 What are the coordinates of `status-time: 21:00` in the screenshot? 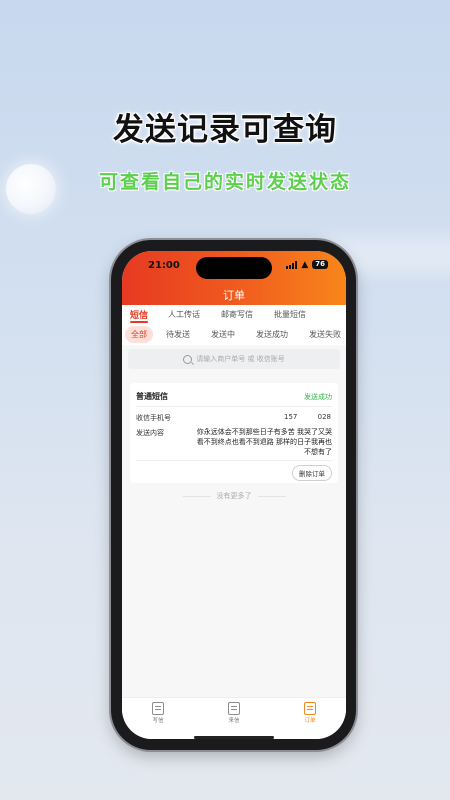 It's located at (164, 265).